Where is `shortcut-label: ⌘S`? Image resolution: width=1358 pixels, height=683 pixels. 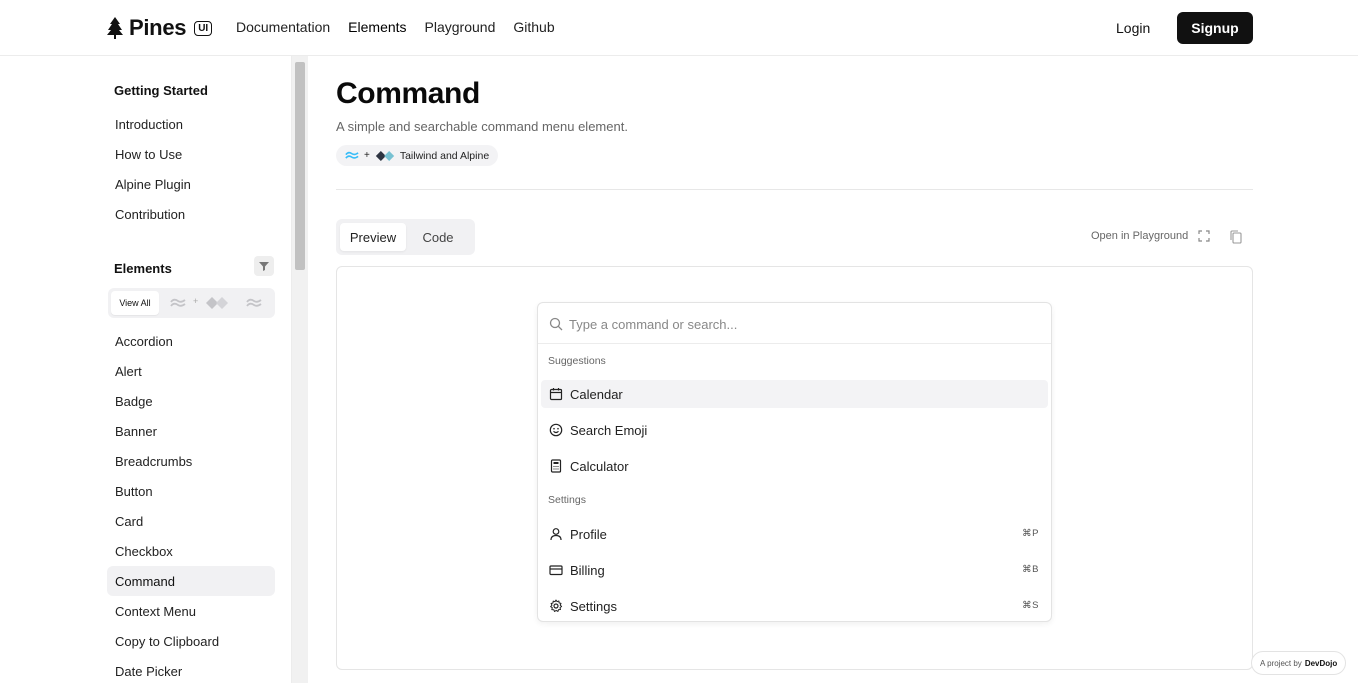
shortcut-label: ⌘S is located at coordinates (1030, 605).